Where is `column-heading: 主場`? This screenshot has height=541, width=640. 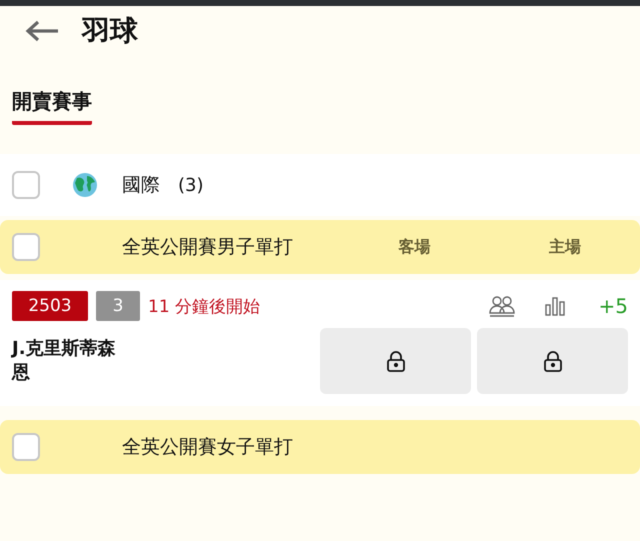
column-heading: 主場 is located at coordinates (565, 247).